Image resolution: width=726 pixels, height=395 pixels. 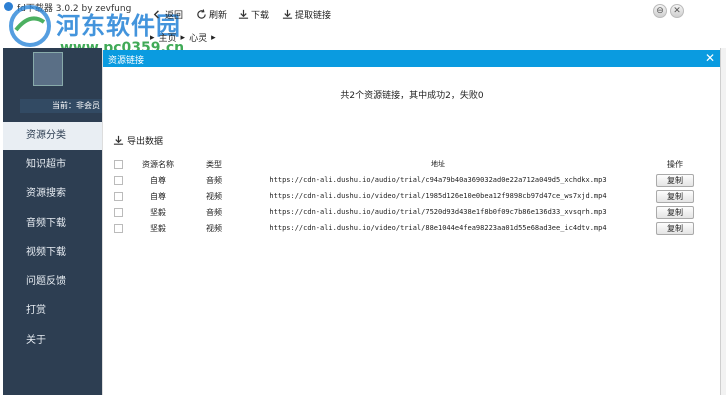 I want to click on sidebar-item-donate: 打赏, so click(x=52, y=311).